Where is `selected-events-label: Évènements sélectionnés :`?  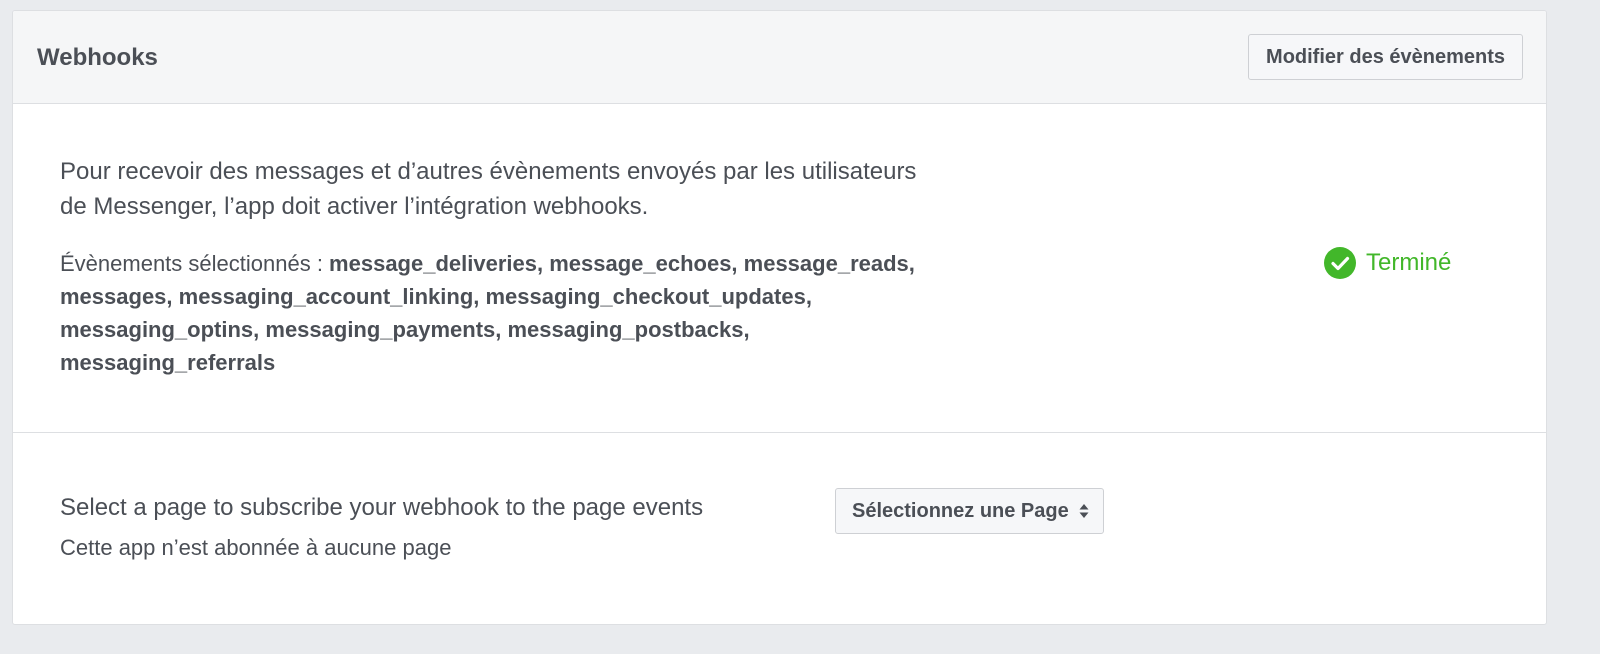 selected-events-label: Évènements sélectionnés : is located at coordinates (195, 263).